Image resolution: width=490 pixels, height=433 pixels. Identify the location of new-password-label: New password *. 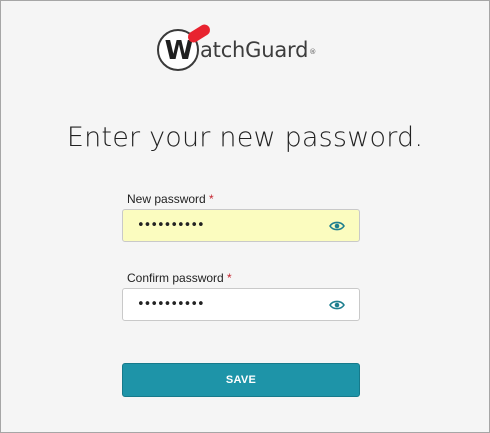
(170, 199).